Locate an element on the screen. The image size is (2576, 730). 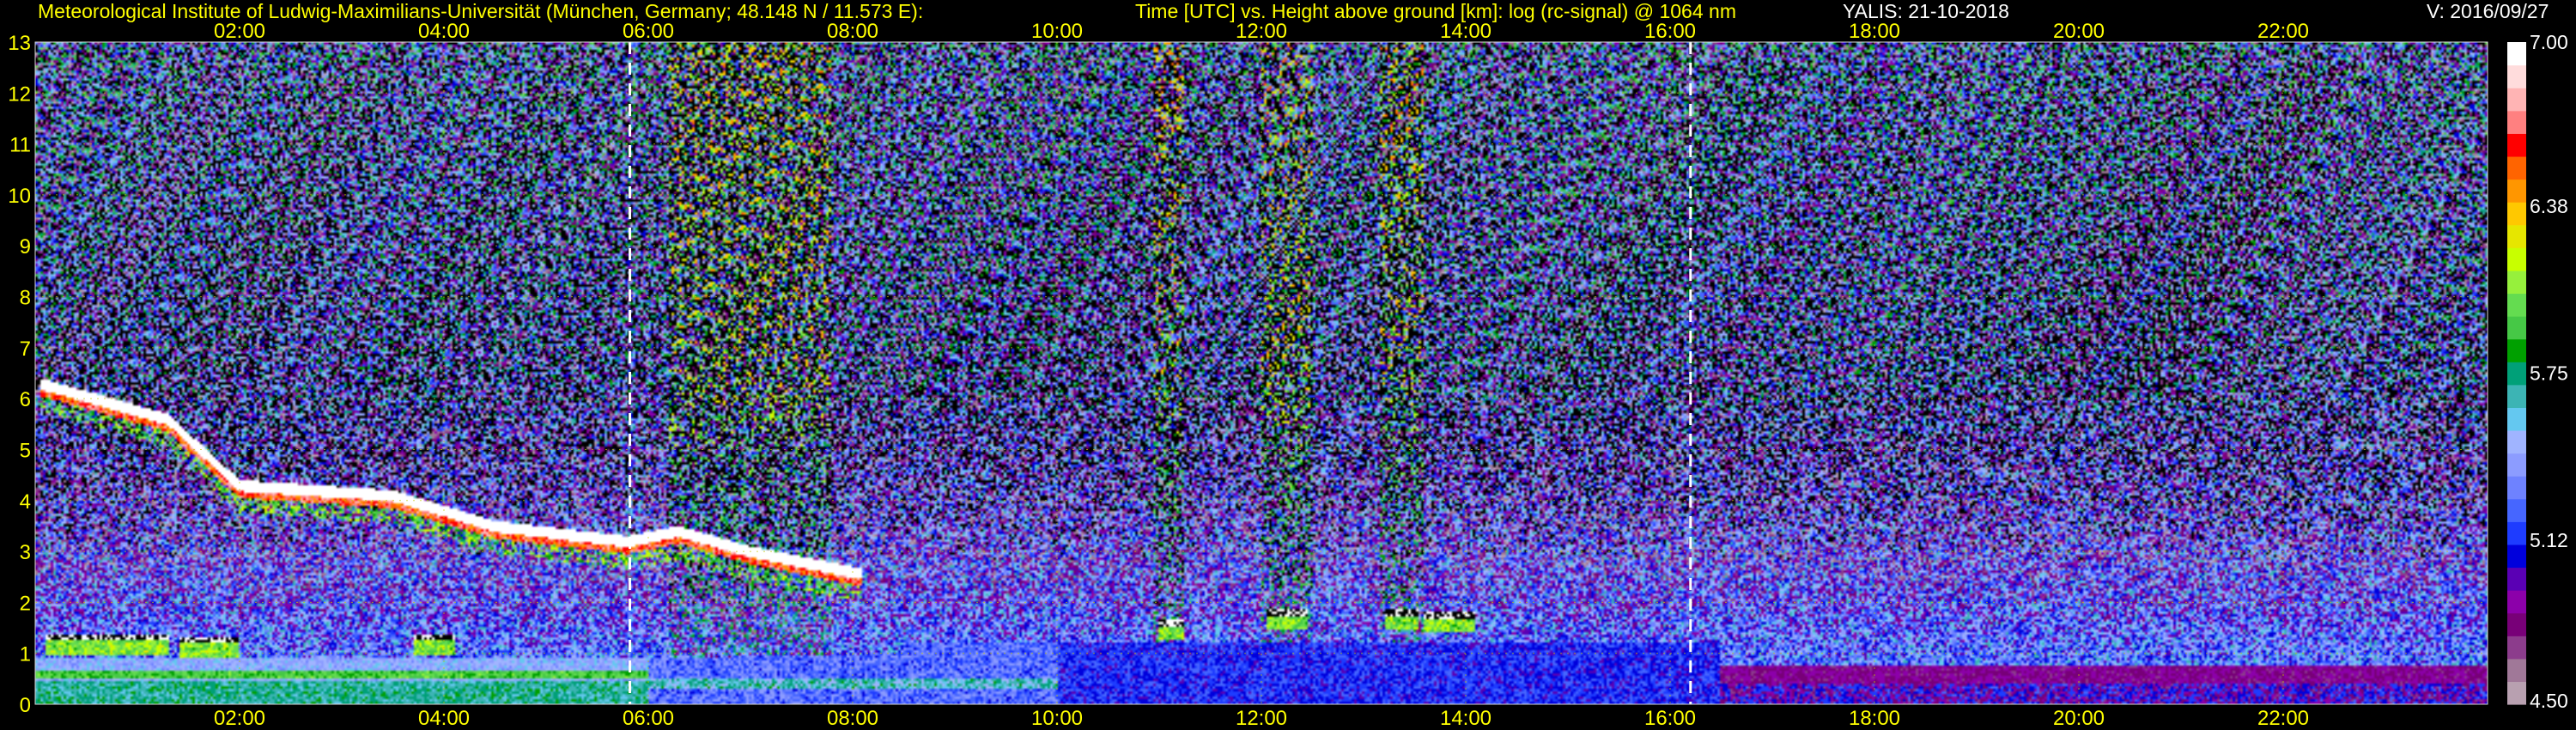
colorbar-unit-label: eq is located at coordinates (2532, 634).